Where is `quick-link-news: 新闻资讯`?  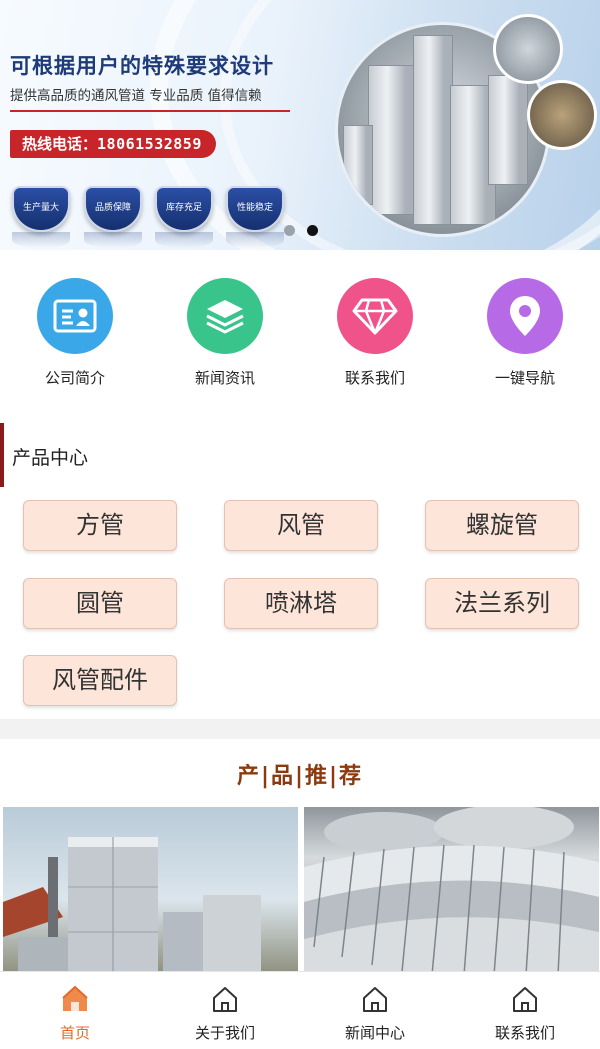 quick-link-news: 新闻资讯 is located at coordinates (225, 333).